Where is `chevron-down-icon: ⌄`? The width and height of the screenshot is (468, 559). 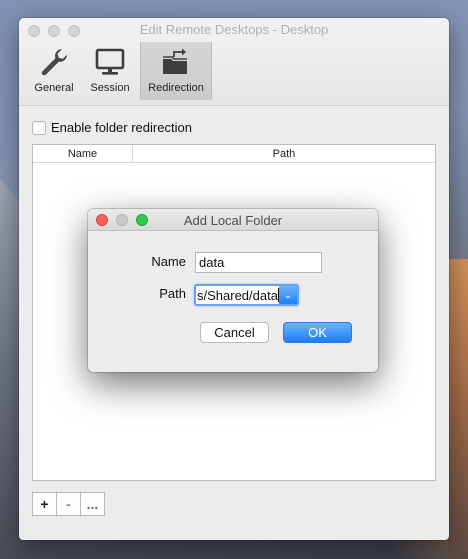
chevron-down-icon: ⌄ is located at coordinates (288, 295).